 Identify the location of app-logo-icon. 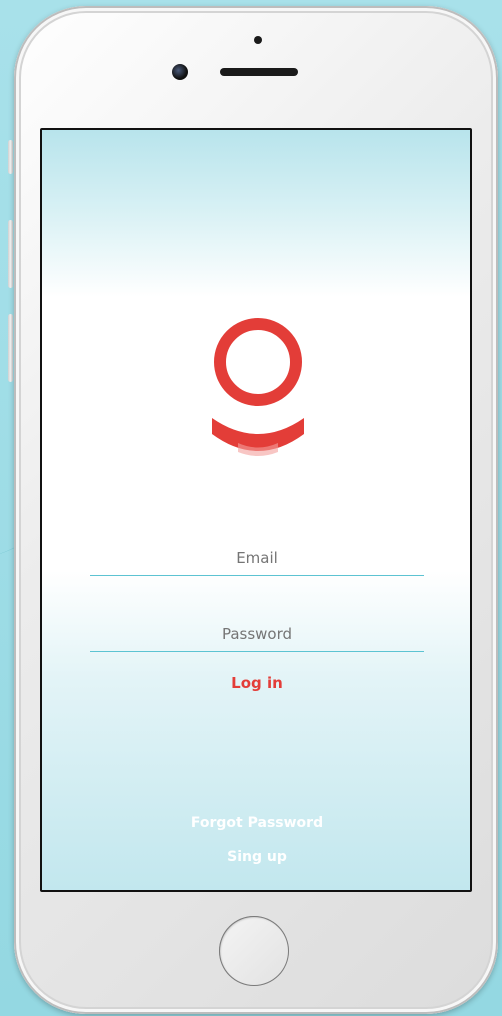
(258, 387).